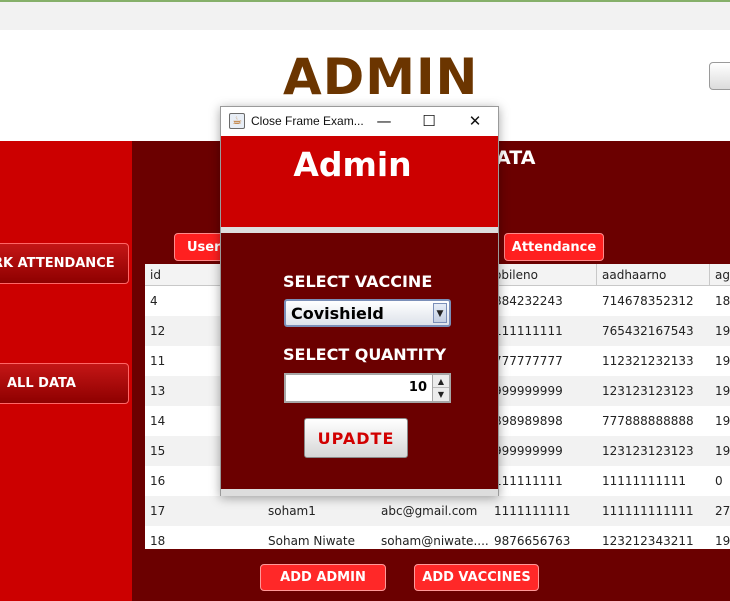 Image resolution: width=730 pixels, height=601 pixels. What do you see at coordinates (543, 301) in the screenshot?
I see `table-cell: 884232243` at bounding box center [543, 301].